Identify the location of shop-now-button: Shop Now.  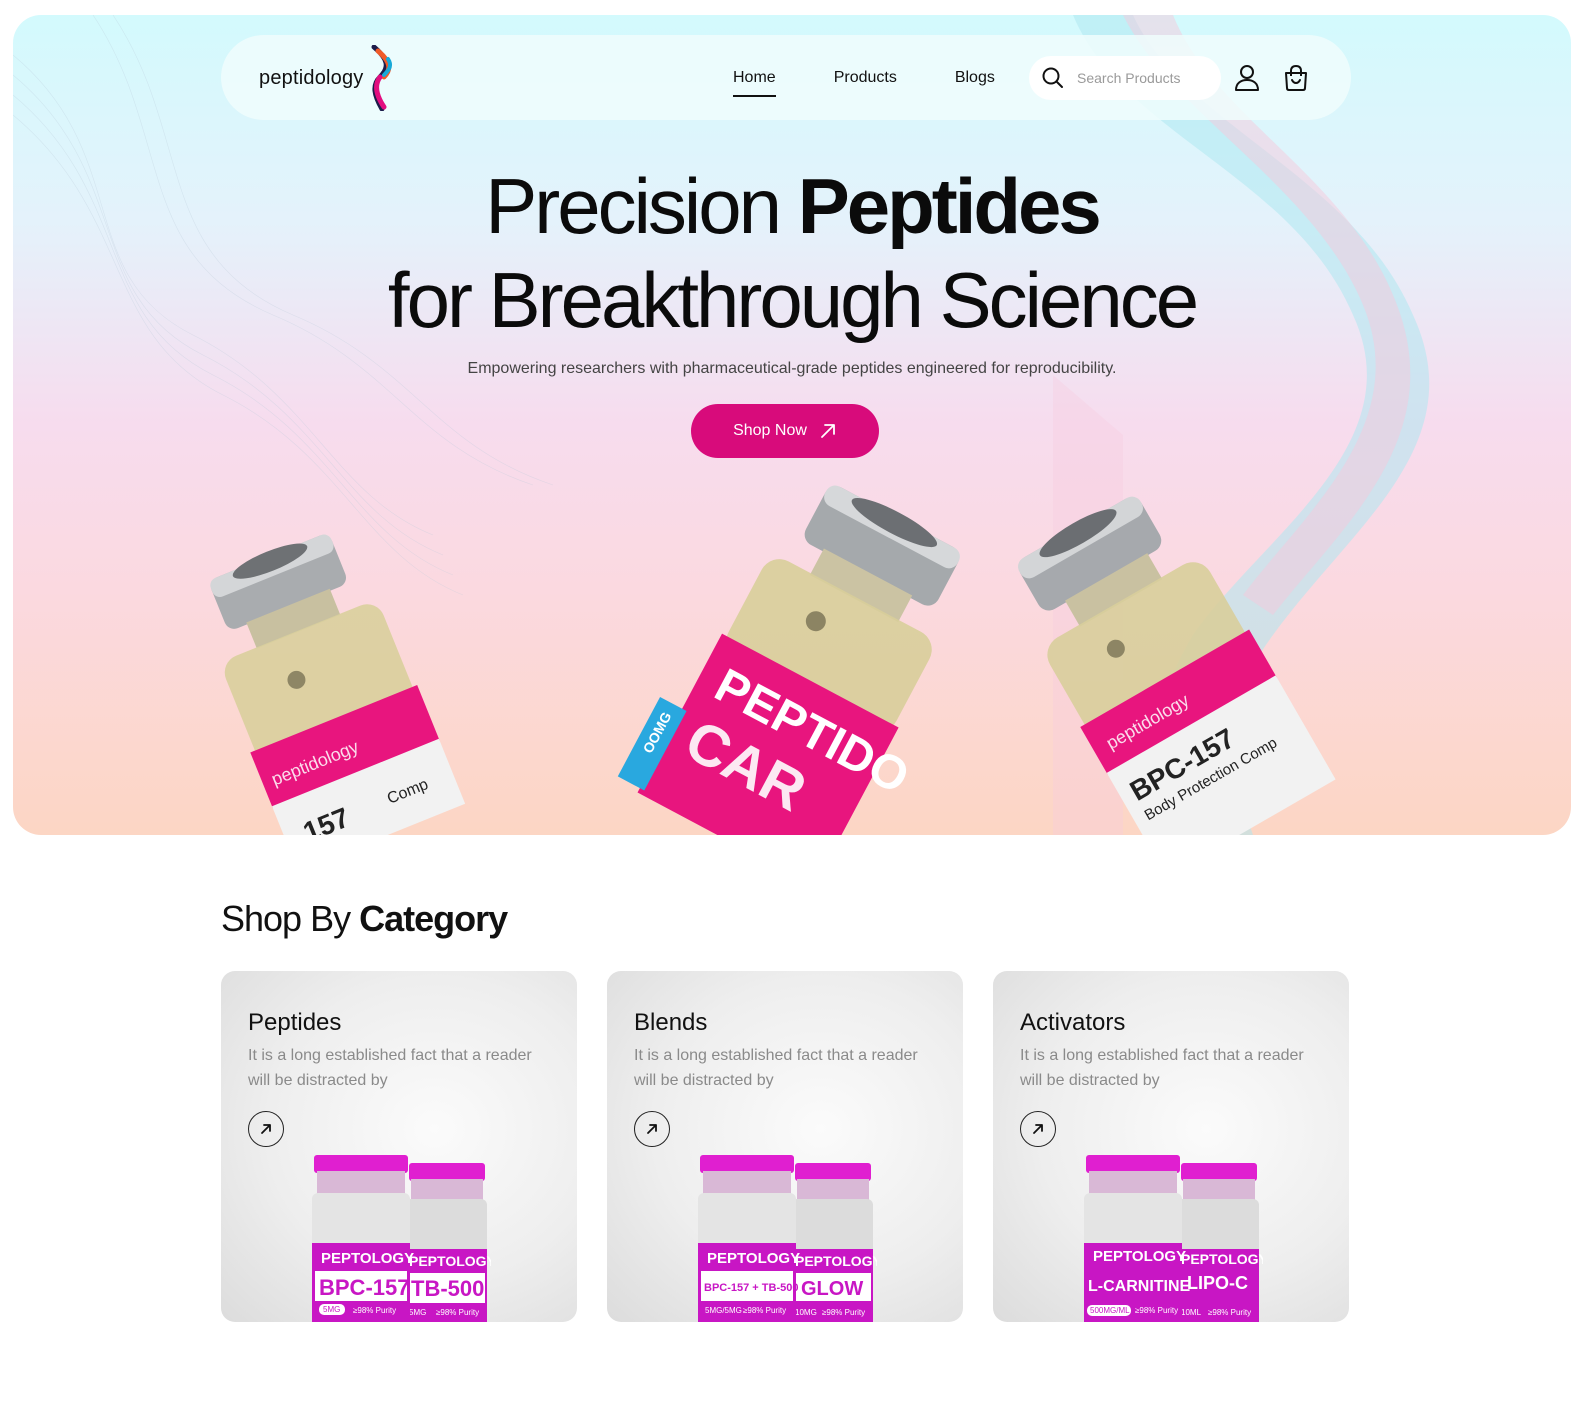
(785, 431).